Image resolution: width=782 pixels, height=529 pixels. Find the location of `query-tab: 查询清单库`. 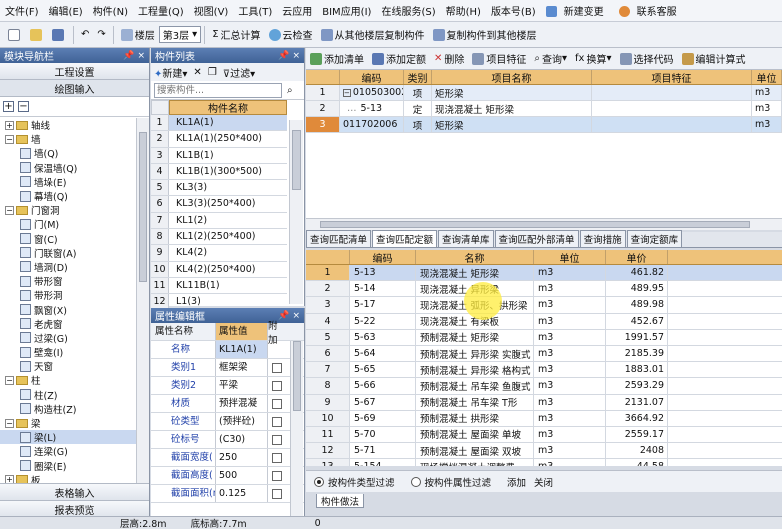

query-tab: 查询清单库 is located at coordinates (466, 238).